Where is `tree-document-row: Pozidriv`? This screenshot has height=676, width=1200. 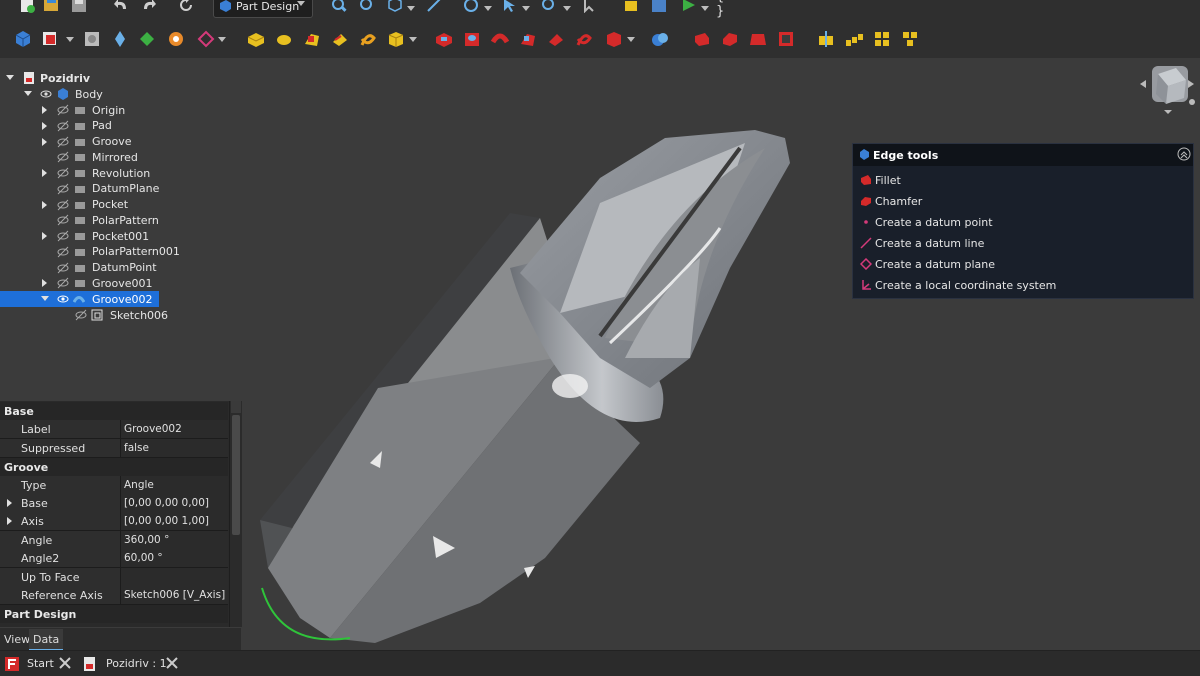 tree-document-row: Pozidriv is located at coordinates (120, 78).